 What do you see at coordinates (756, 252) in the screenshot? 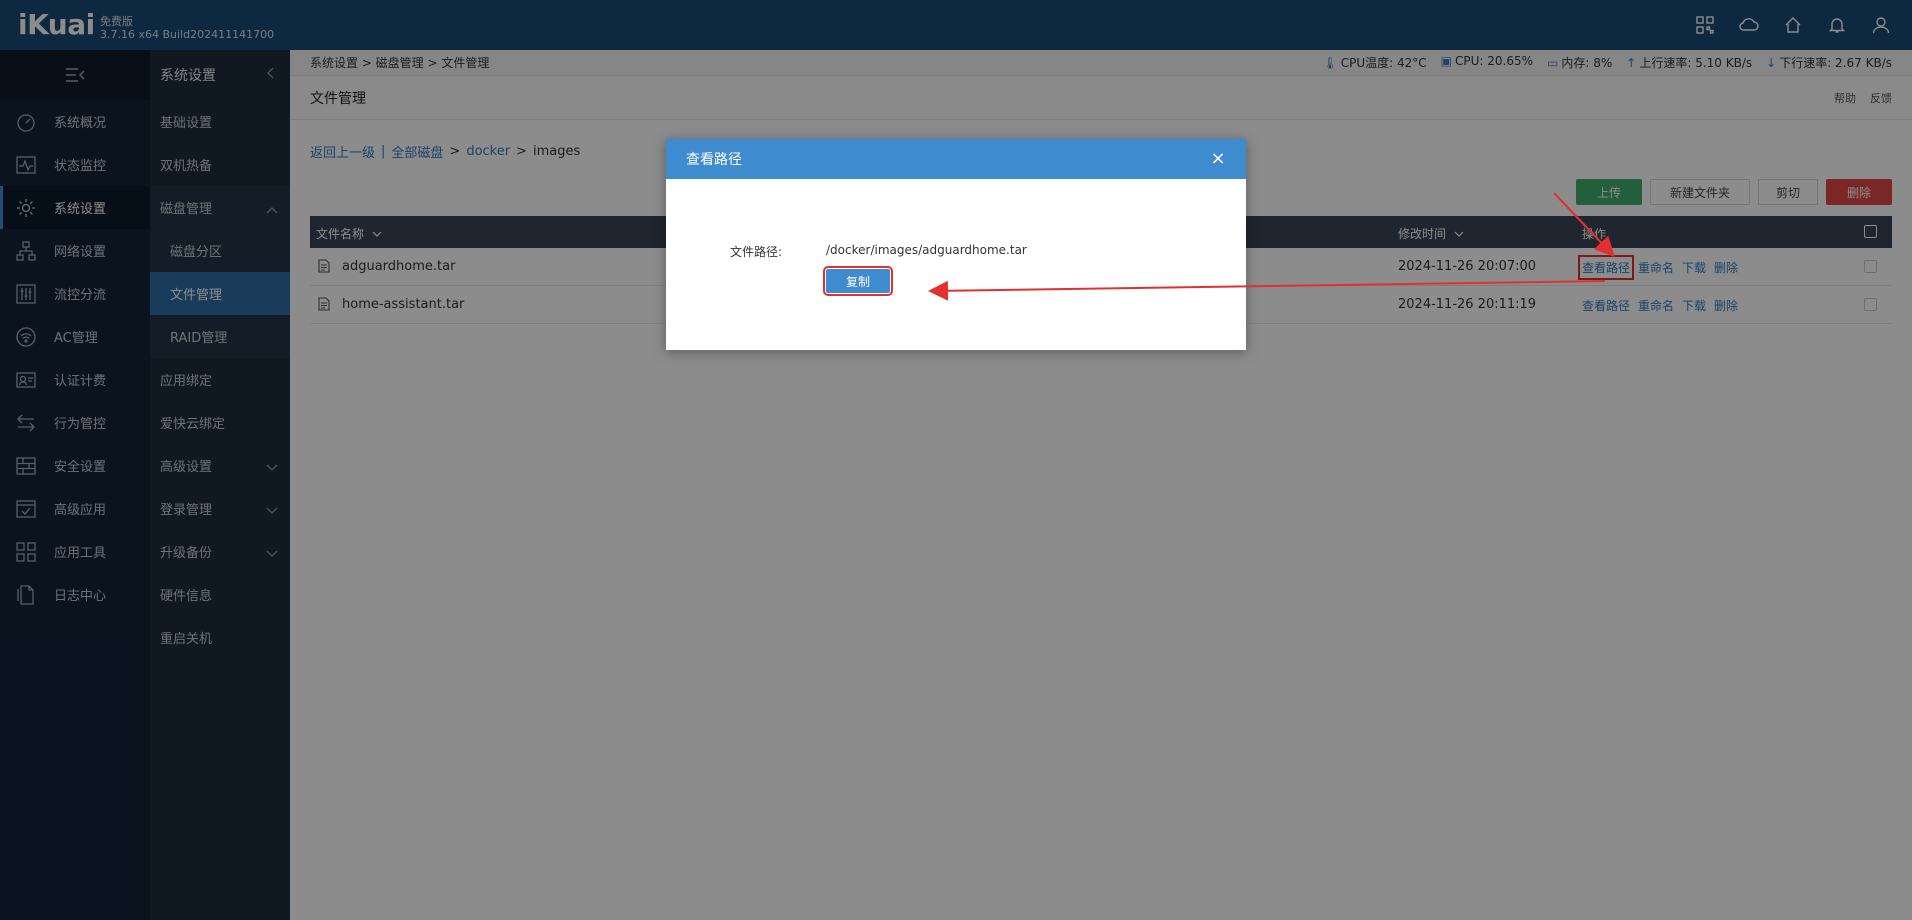
I see `path-label: 文件路径:` at bounding box center [756, 252].